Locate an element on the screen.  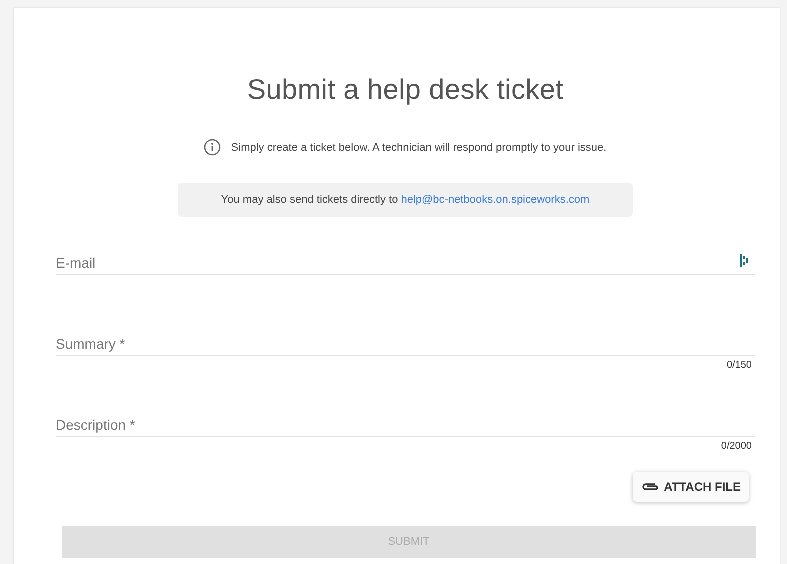
text-field: Summary * is located at coordinates (405, 339).